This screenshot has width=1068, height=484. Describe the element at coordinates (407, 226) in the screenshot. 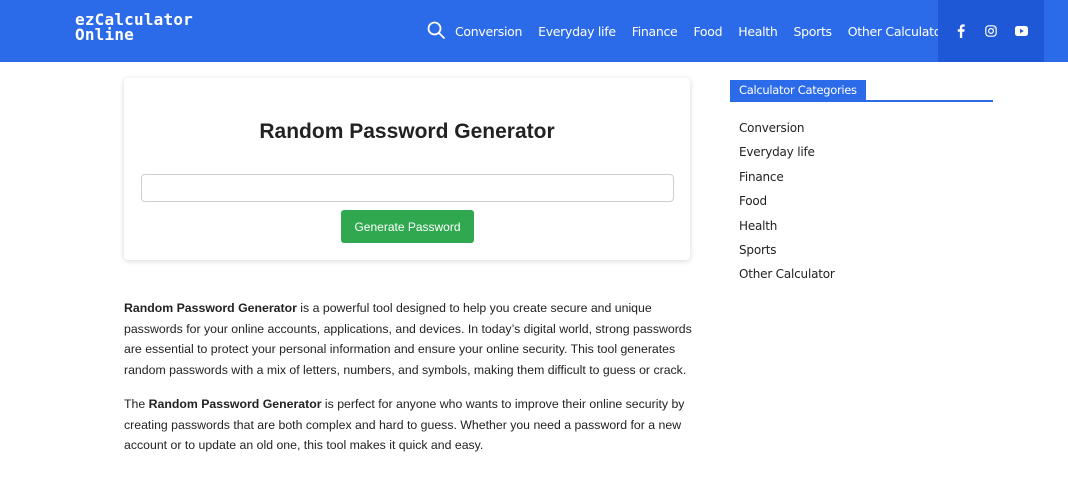

I see `generate-password-button: Generate Password` at that location.